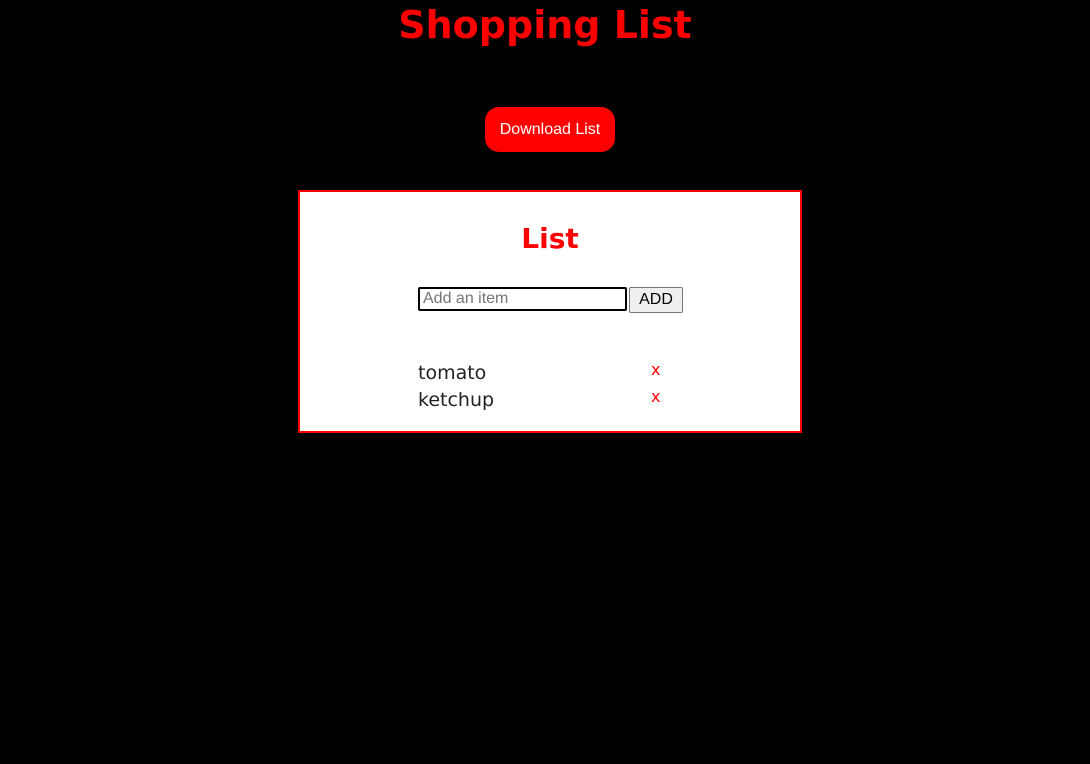 The height and width of the screenshot is (764, 1090). I want to click on download-list-button: Download List, so click(550, 129).